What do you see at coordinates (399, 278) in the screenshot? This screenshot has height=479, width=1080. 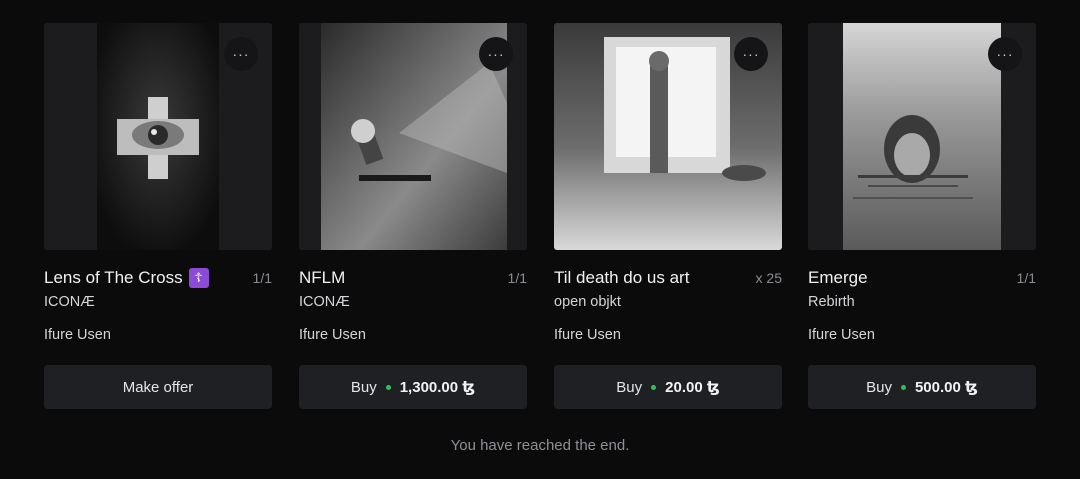 I see `artwork-title: NFLM` at bounding box center [399, 278].